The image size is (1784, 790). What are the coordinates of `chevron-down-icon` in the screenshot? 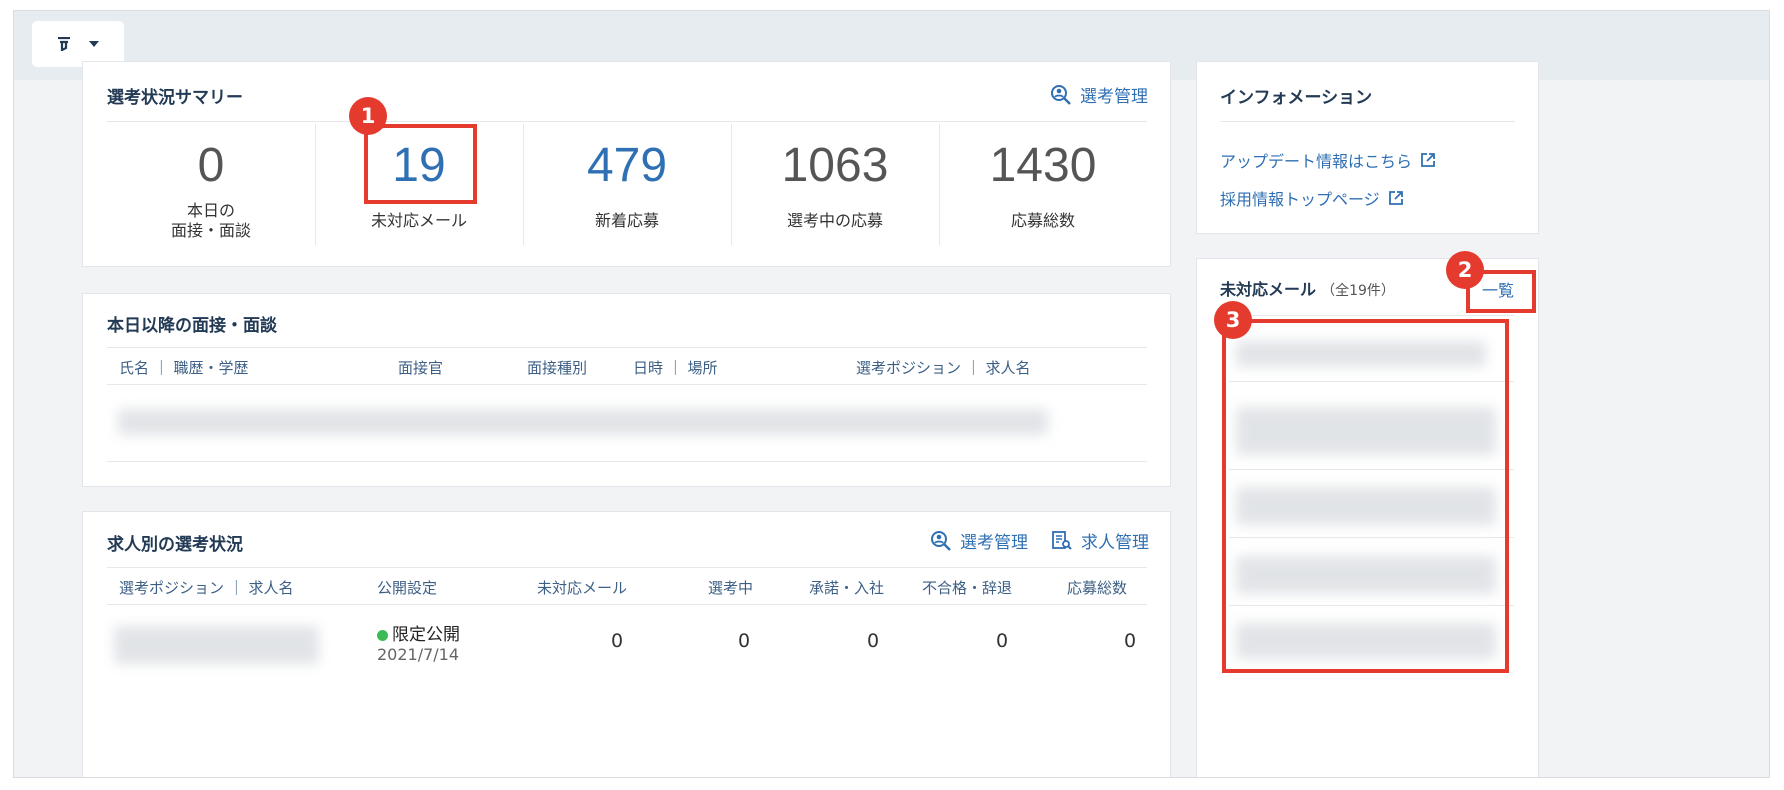 It's located at (94, 44).